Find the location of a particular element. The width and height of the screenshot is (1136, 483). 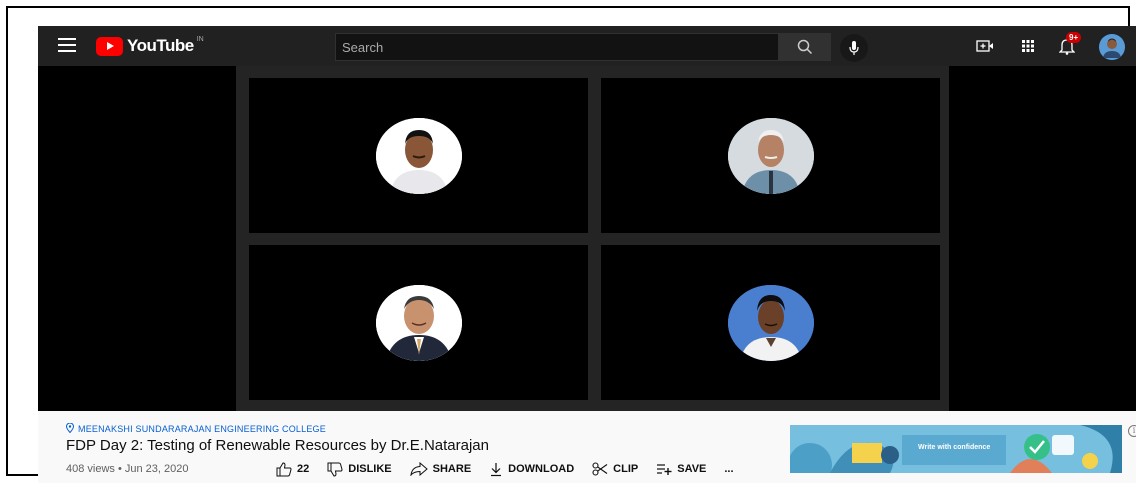

account-avatar is located at coordinates (1112, 47).